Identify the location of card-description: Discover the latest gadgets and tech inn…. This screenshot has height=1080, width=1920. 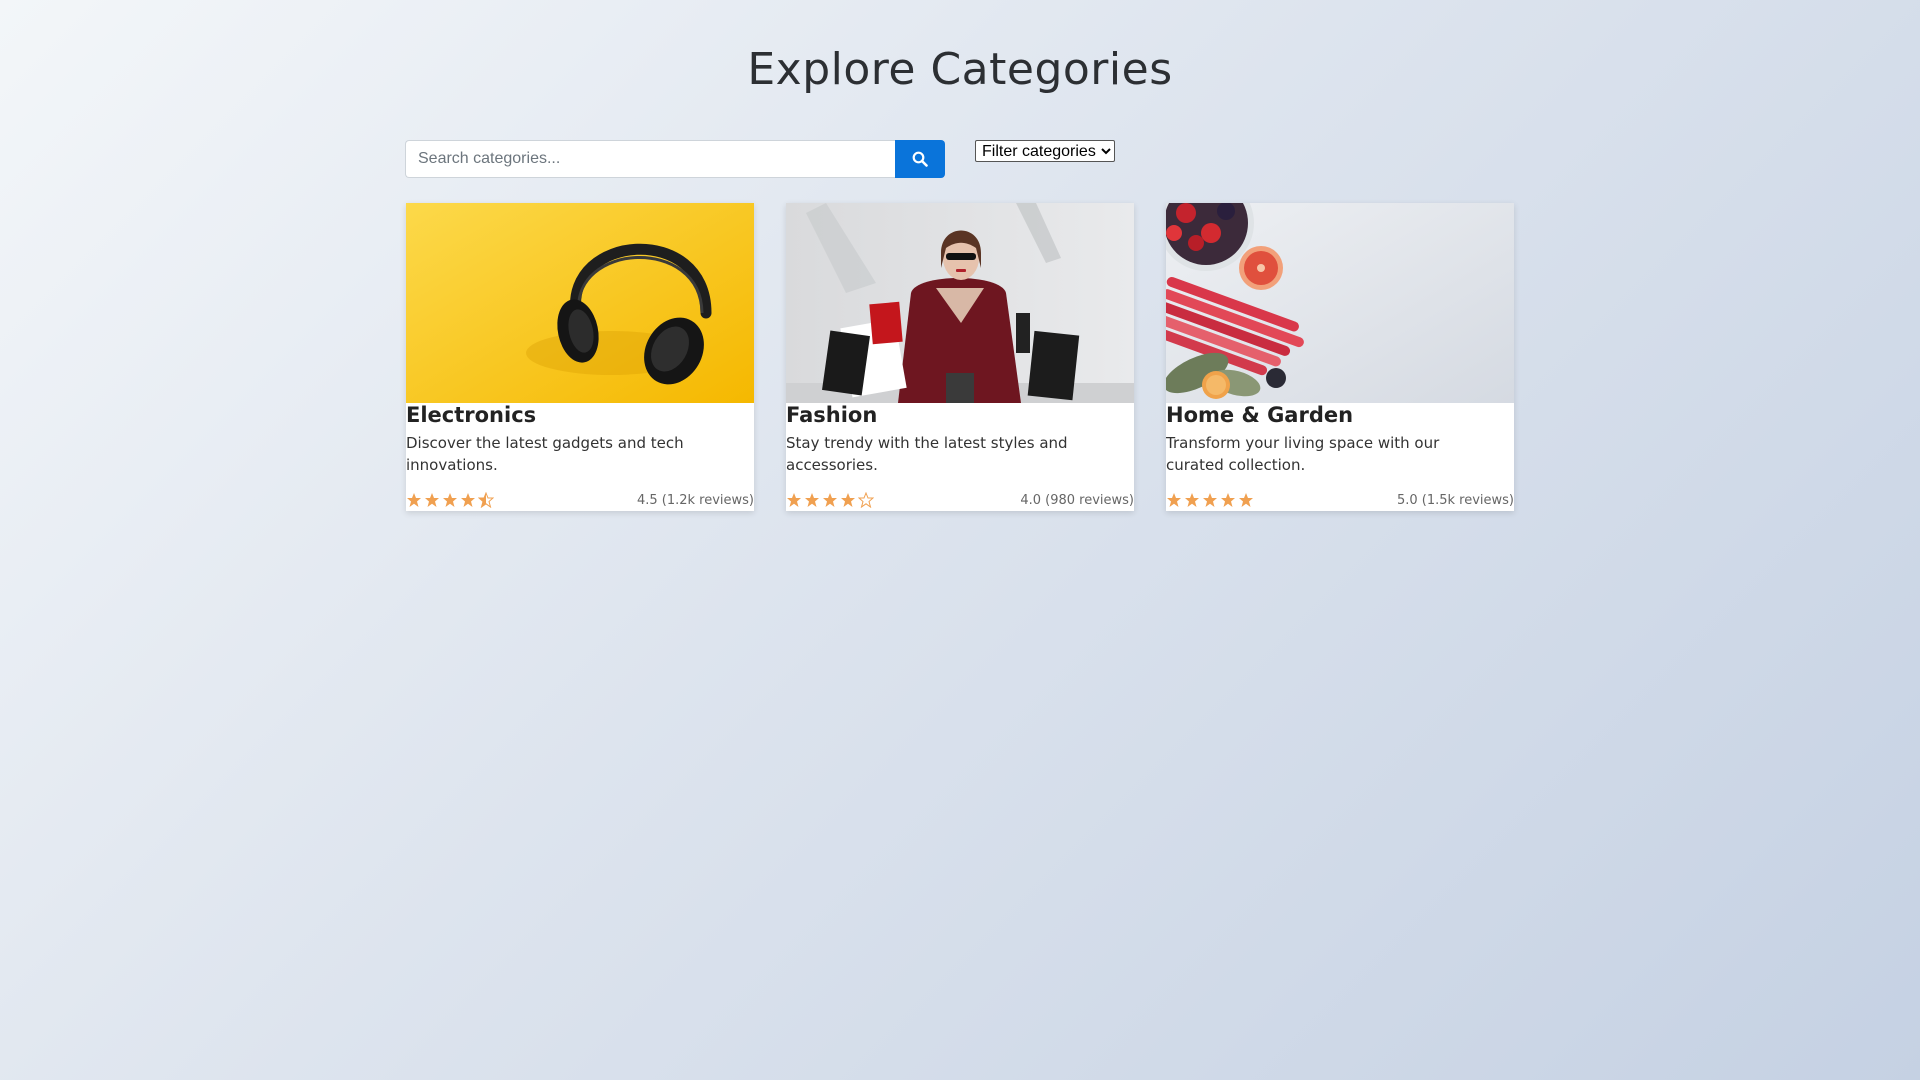
(545, 454).